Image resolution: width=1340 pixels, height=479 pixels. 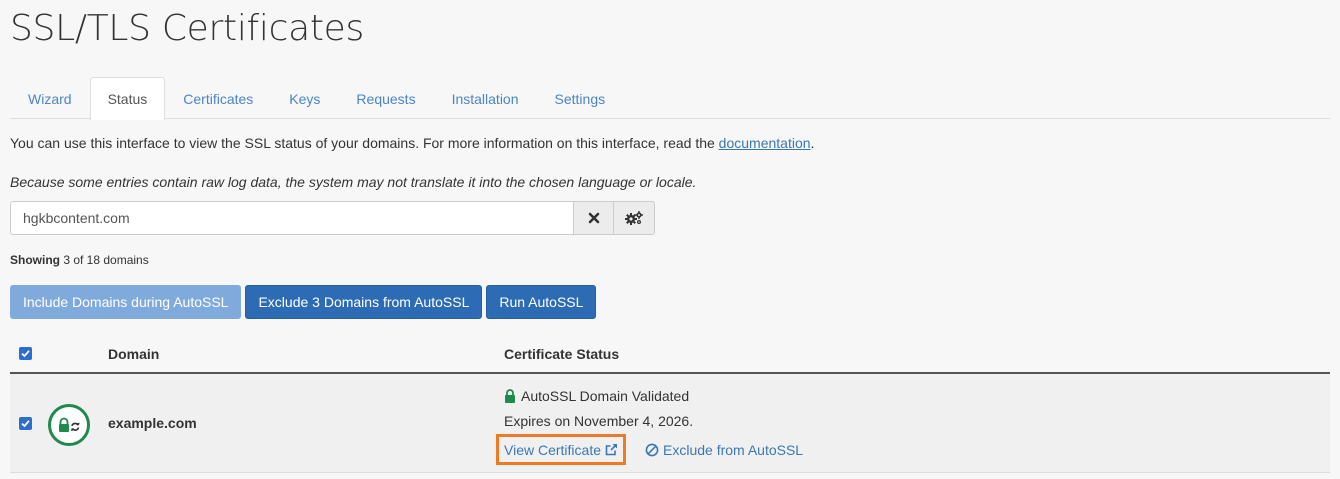 I want to click on showing-text: 3 of 18 domains, so click(x=104, y=260).